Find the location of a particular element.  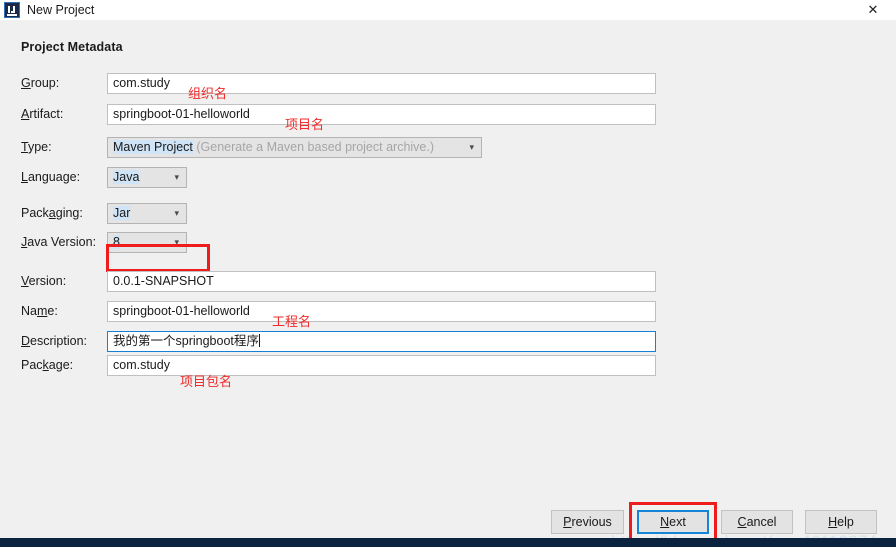

annotation-package: 项目包名 is located at coordinates (206, 382).